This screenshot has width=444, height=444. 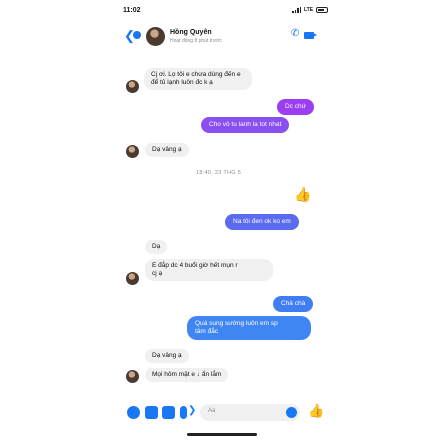 What do you see at coordinates (209, 270) in the screenshot?
I see `message-incoming: E đắp dc 4 buổi giờ hết mụn r cj ạ` at bounding box center [209, 270].